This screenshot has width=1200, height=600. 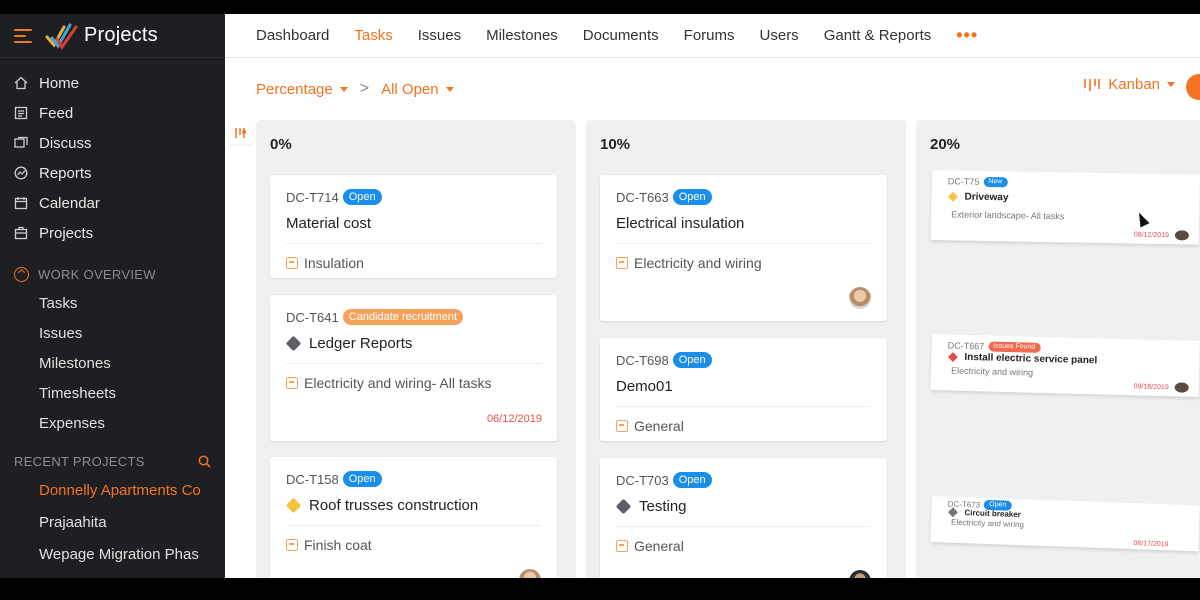 I want to click on projects-icon, so click(x=21, y=233).